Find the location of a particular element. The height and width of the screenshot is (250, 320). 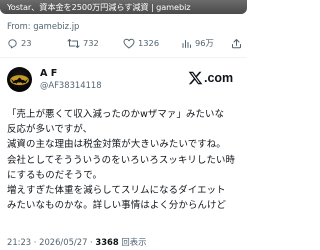

bat-emblem-icon is located at coordinates (19, 80).